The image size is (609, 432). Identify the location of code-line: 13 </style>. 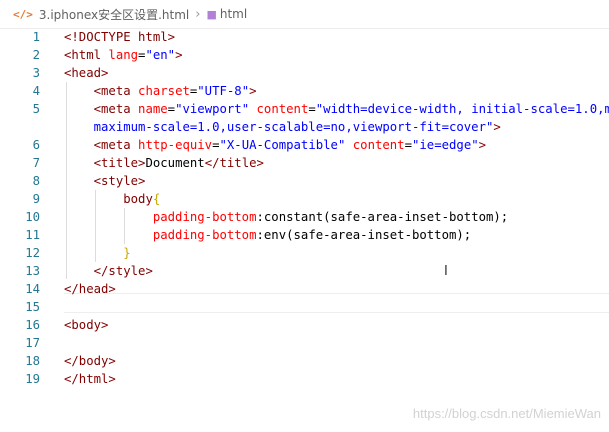
(304, 271).